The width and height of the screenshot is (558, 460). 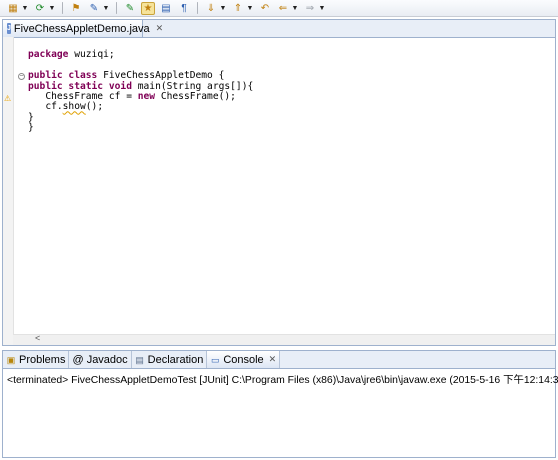 I want to click on tab-javadoc: @ Javadoc, so click(x=100, y=359).